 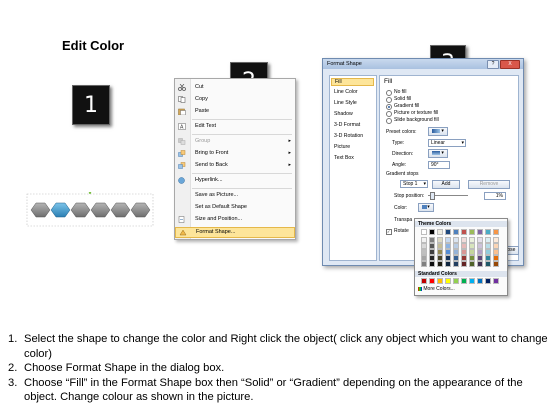 I want to click on gradient-swatch-icon, so click(x=436, y=130).